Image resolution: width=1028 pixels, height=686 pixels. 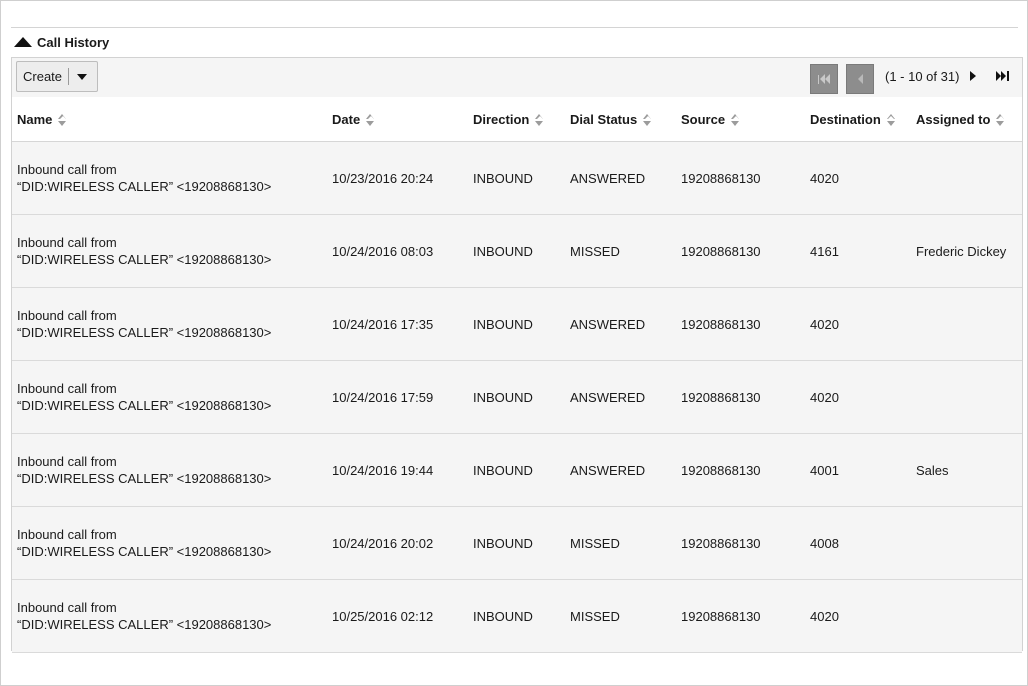 What do you see at coordinates (397, 543) in the screenshot?
I see `cell-date: 10/24/2016 20:02` at bounding box center [397, 543].